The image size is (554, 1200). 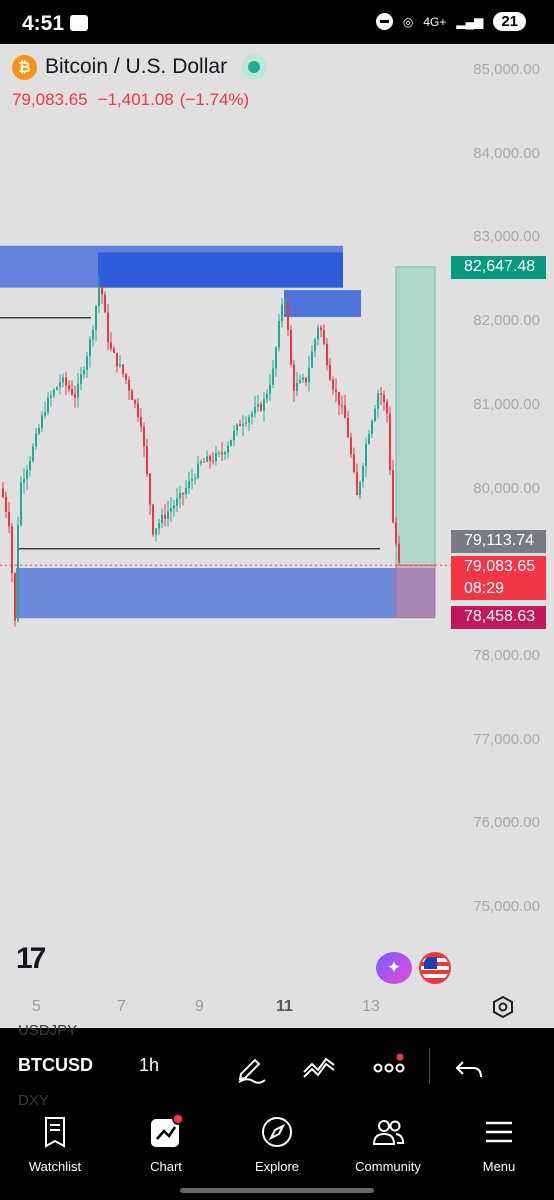 What do you see at coordinates (251, 1067) in the screenshot?
I see `drawing-pen-icon` at bounding box center [251, 1067].